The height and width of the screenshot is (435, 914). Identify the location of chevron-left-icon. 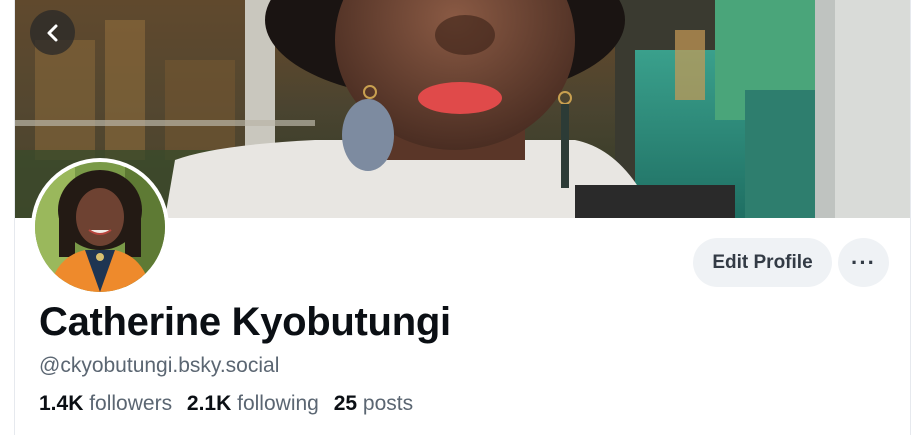
(52, 32).